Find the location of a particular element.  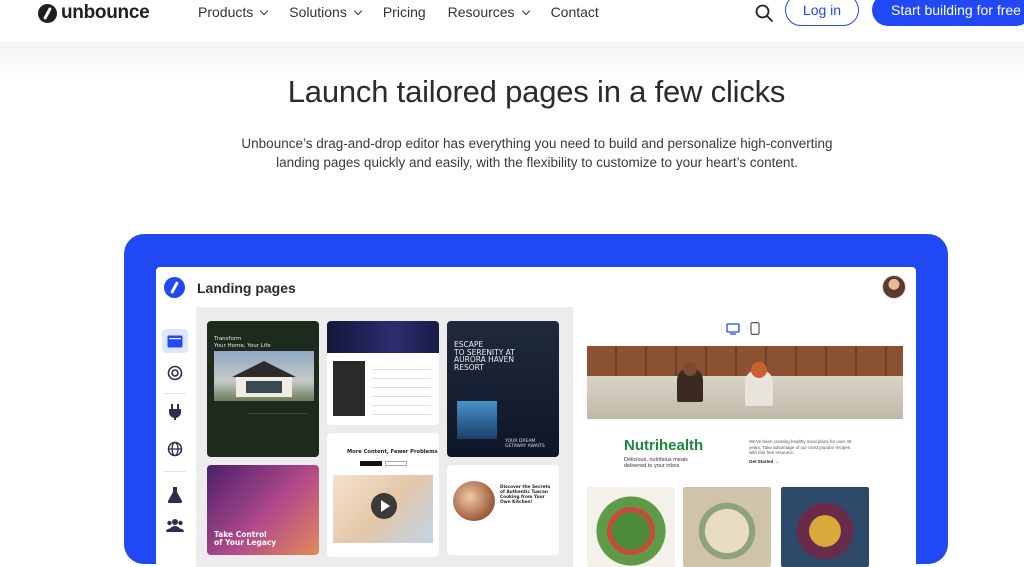

template-card-legacy: Take Control of Your Legacy is located at coordinates (263, 510).